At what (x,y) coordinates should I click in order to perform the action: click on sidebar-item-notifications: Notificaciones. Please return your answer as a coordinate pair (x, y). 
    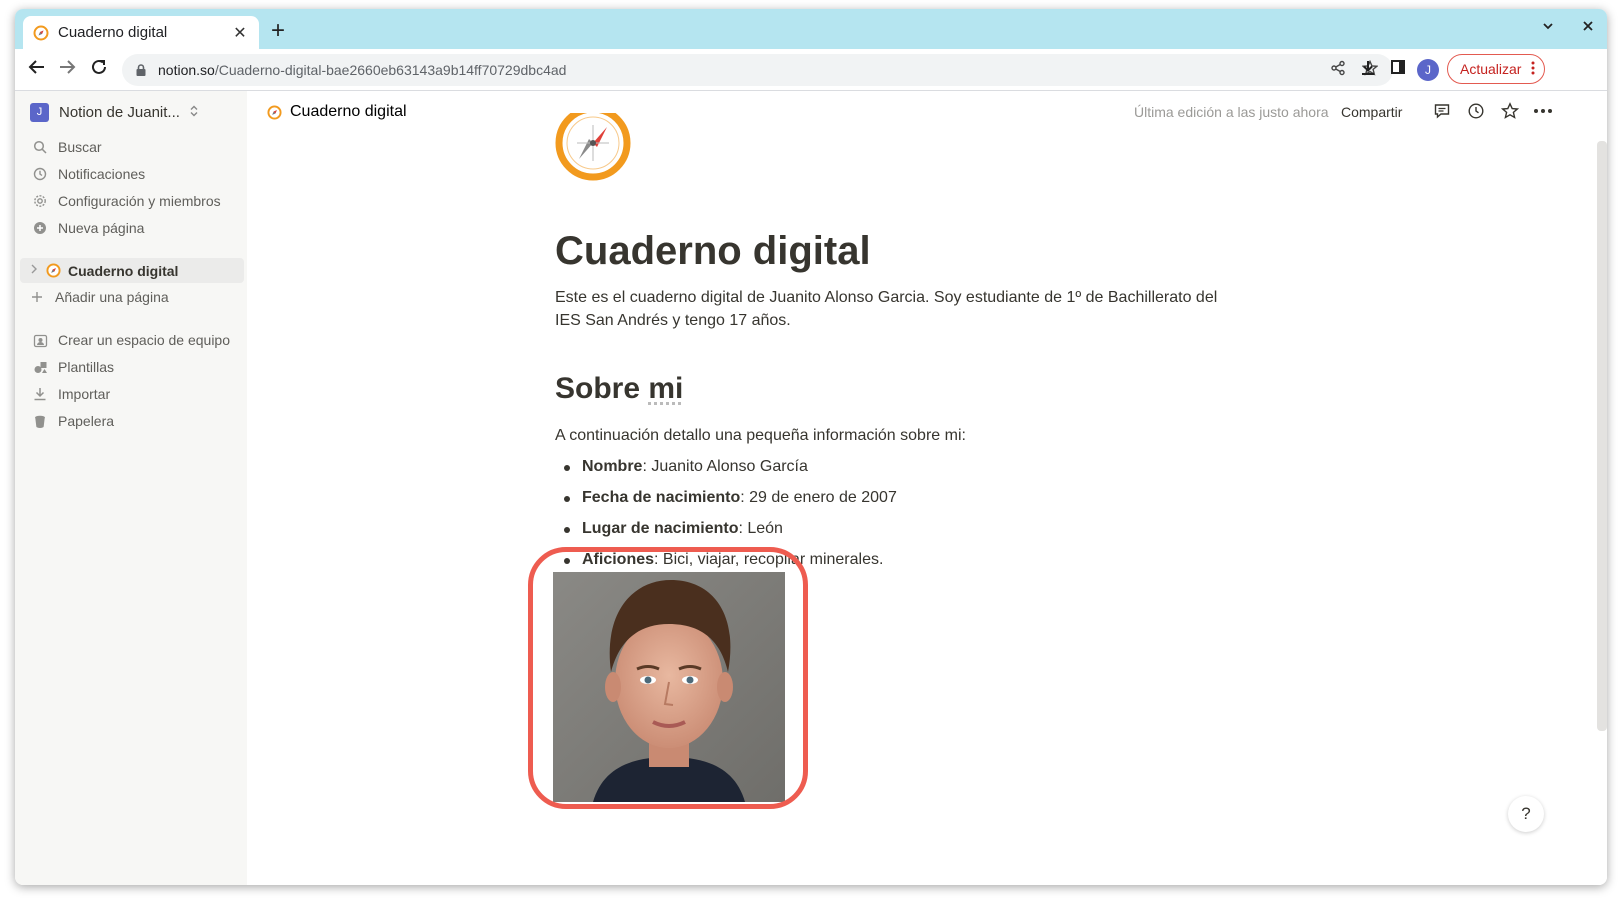
    Looking at the image, I should click on (88, 174).